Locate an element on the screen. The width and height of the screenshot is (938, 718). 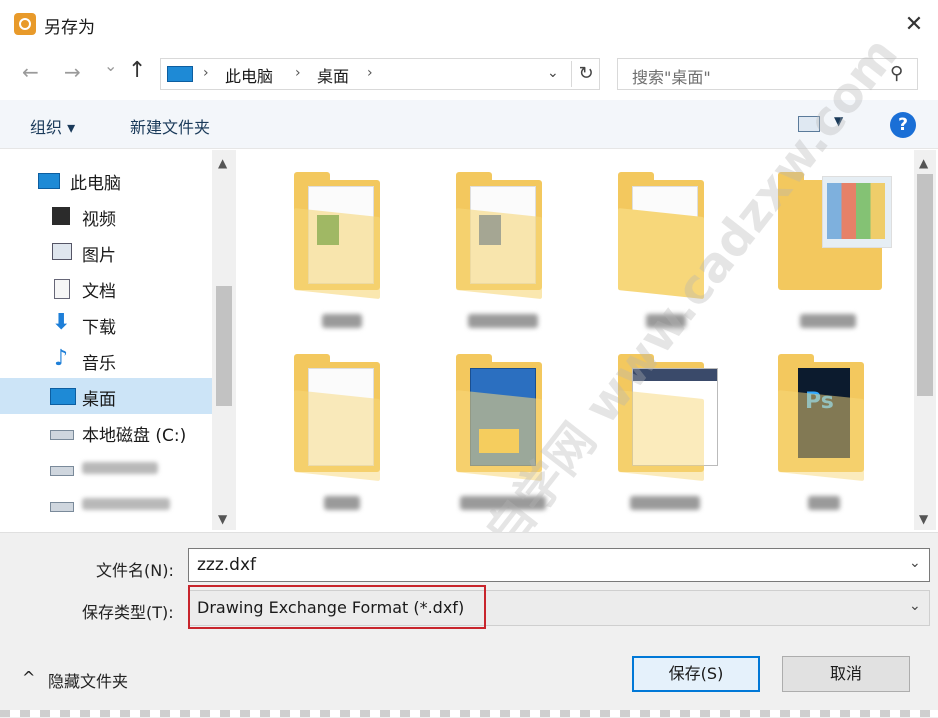
download-icon: ⬇ is located at coordinates (61, 322).